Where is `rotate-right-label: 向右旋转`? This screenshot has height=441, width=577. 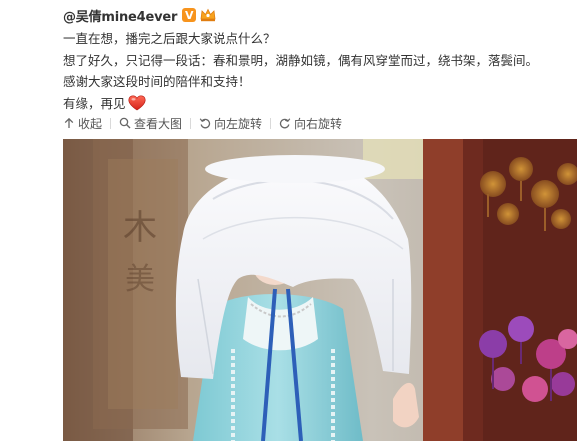
rotate-right-label: 向右旋转 is located at coordinates (318, 123).